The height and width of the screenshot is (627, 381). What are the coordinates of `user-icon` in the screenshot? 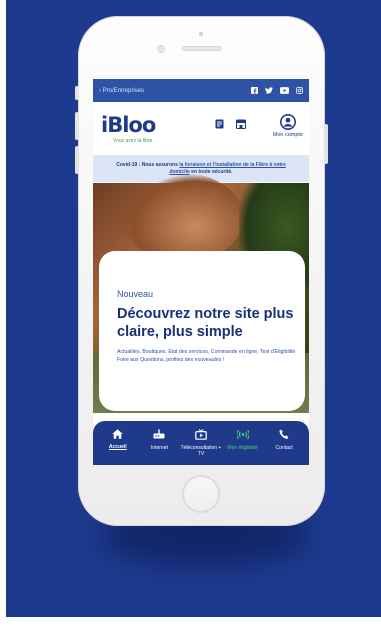 It's located at (287, 122).